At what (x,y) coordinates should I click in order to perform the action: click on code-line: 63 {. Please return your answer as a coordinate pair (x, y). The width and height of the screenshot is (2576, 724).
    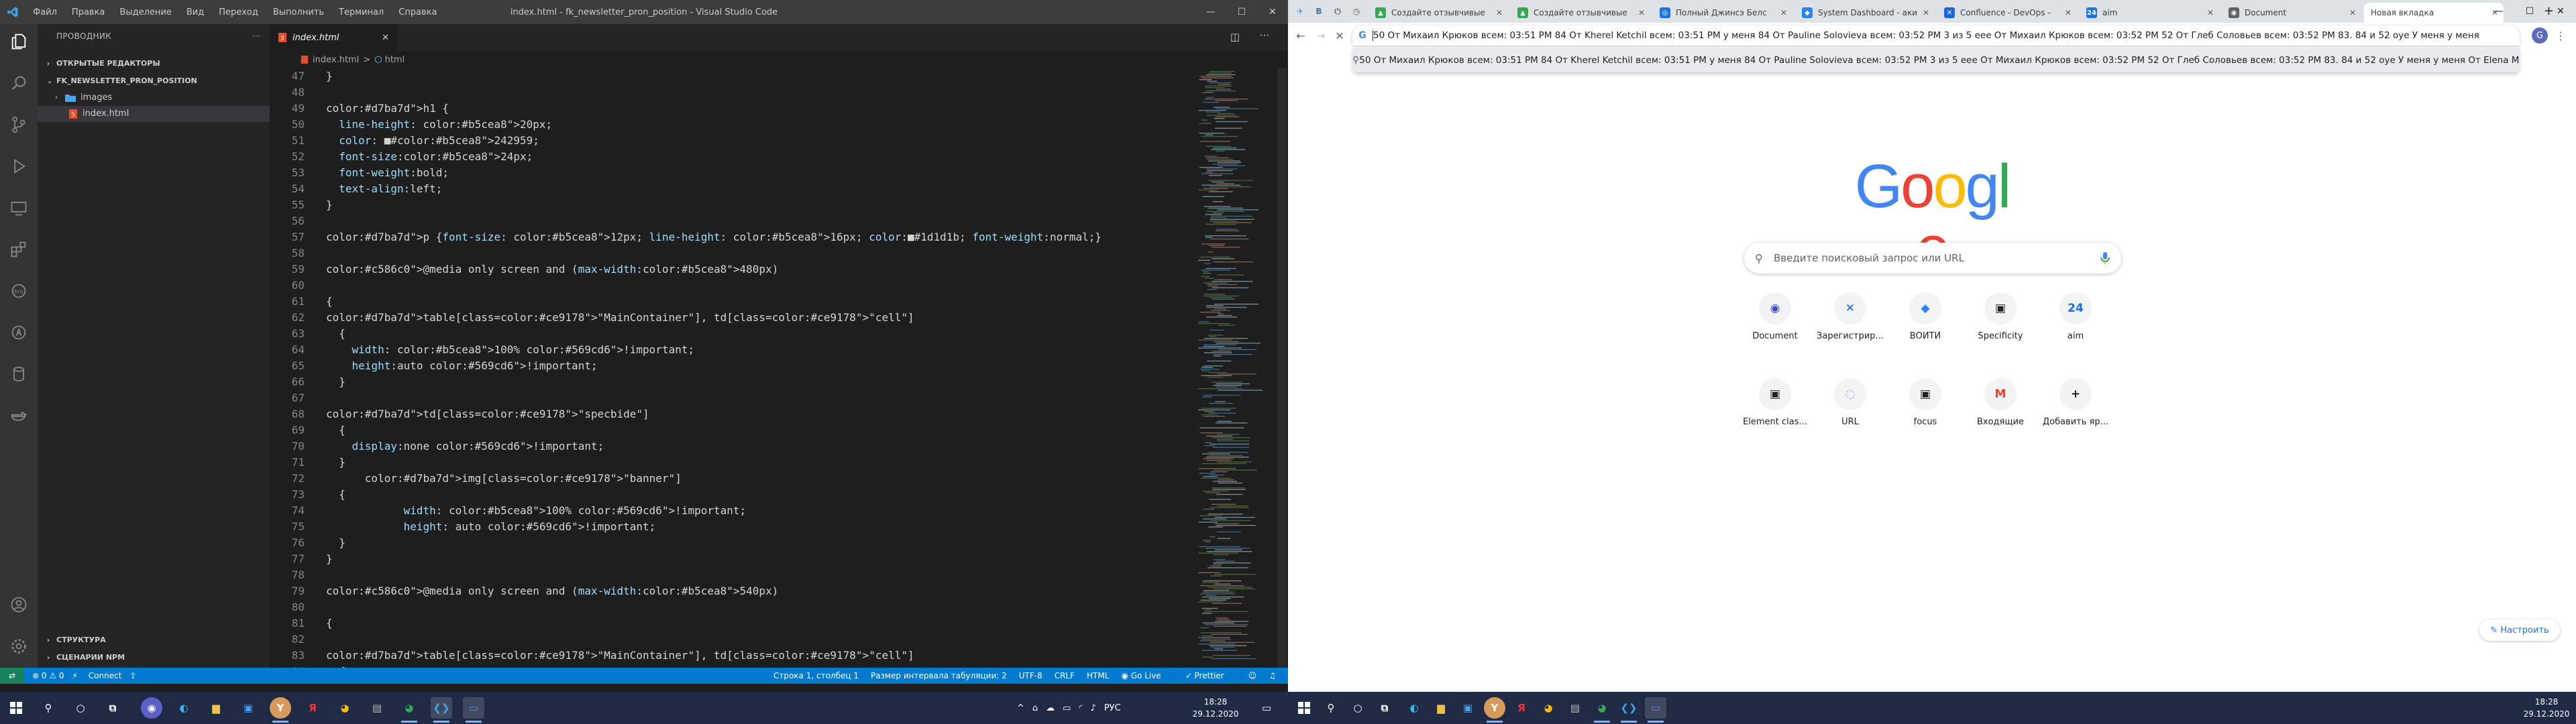
    Looking at the image, I should click on (732, 334).